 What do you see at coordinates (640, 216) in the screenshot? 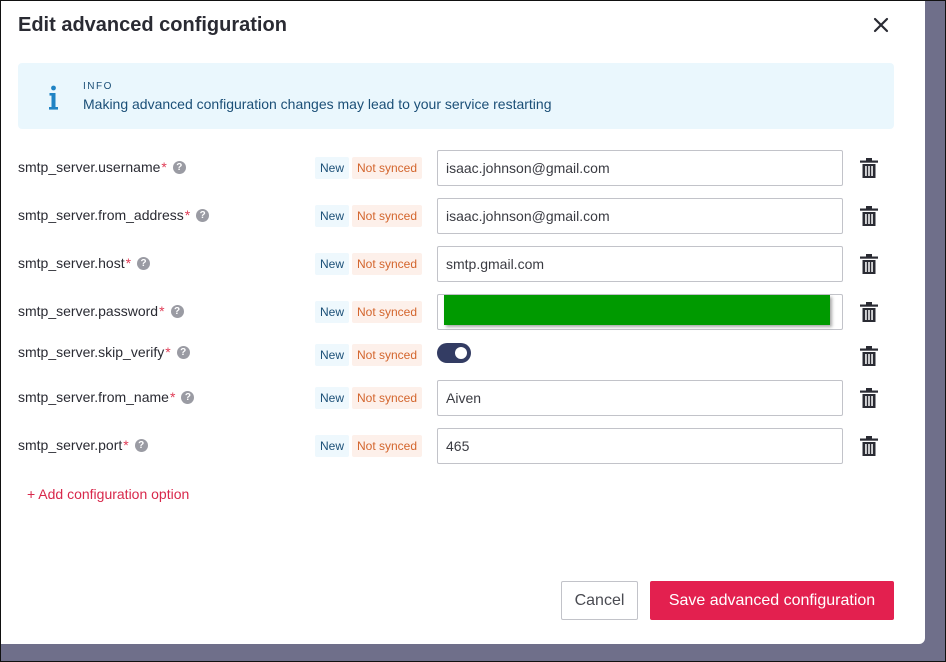
I see `from-address-input: isaac.johnson@gmail.com` at bounding box center [640, 216].